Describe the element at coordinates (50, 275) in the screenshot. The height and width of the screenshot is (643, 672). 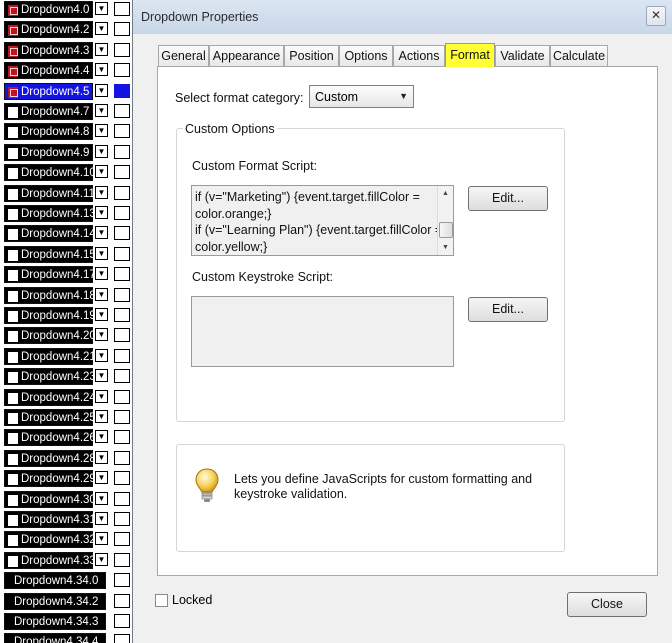
I see `dropdown-form-field: Dropdown4.17` at that location.